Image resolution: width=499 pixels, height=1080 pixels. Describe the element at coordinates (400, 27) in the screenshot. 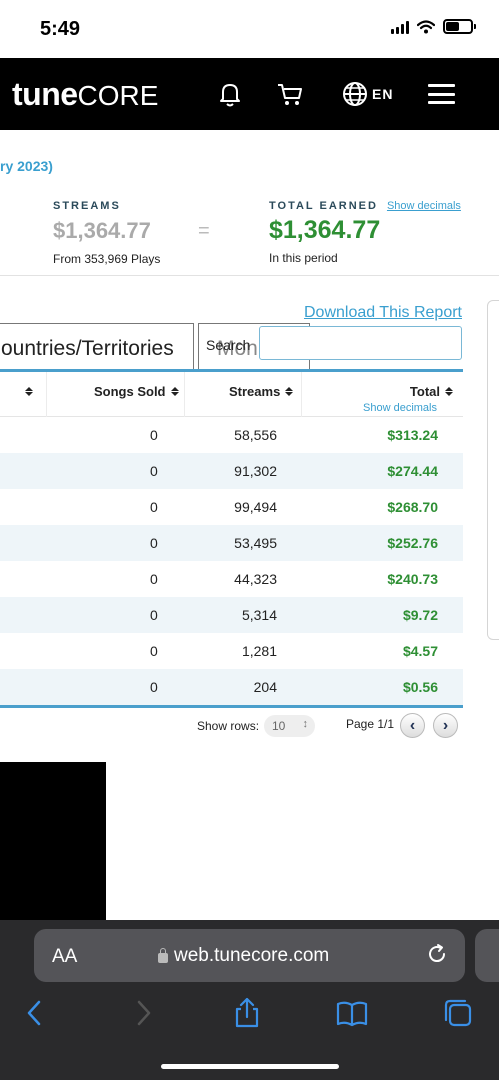

I see `signal-icon` at that location.